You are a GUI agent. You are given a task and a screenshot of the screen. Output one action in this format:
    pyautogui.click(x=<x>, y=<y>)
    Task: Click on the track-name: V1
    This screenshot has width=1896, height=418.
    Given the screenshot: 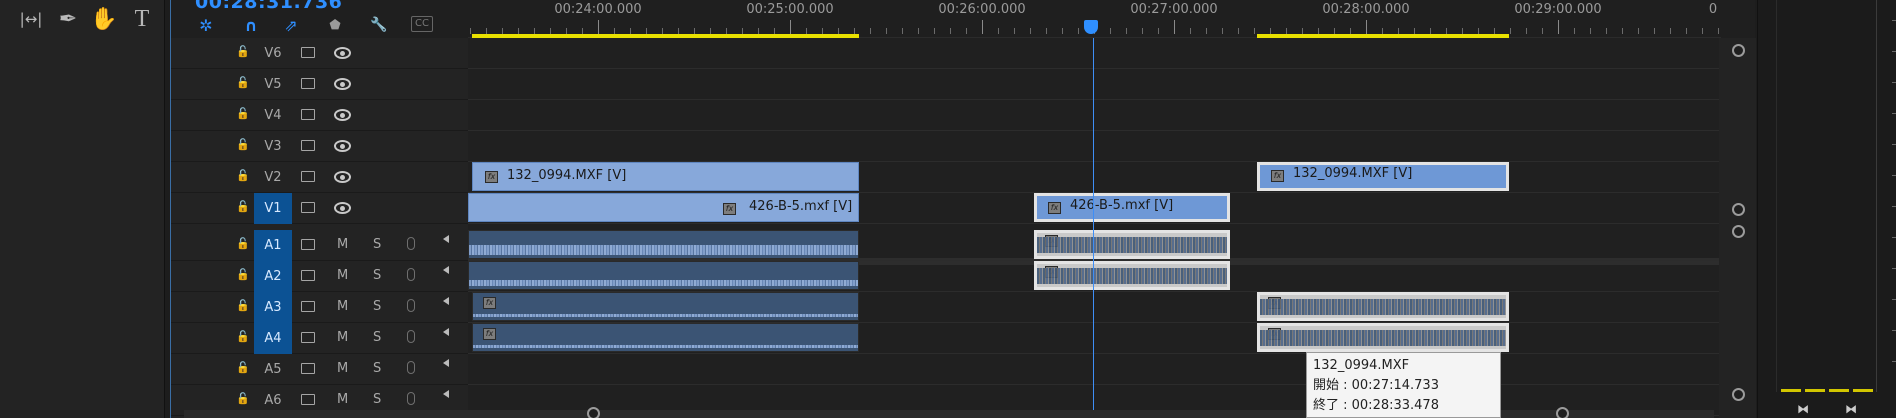 What is the action you would take?
    pyautogui.click(x=273, y=208)
    